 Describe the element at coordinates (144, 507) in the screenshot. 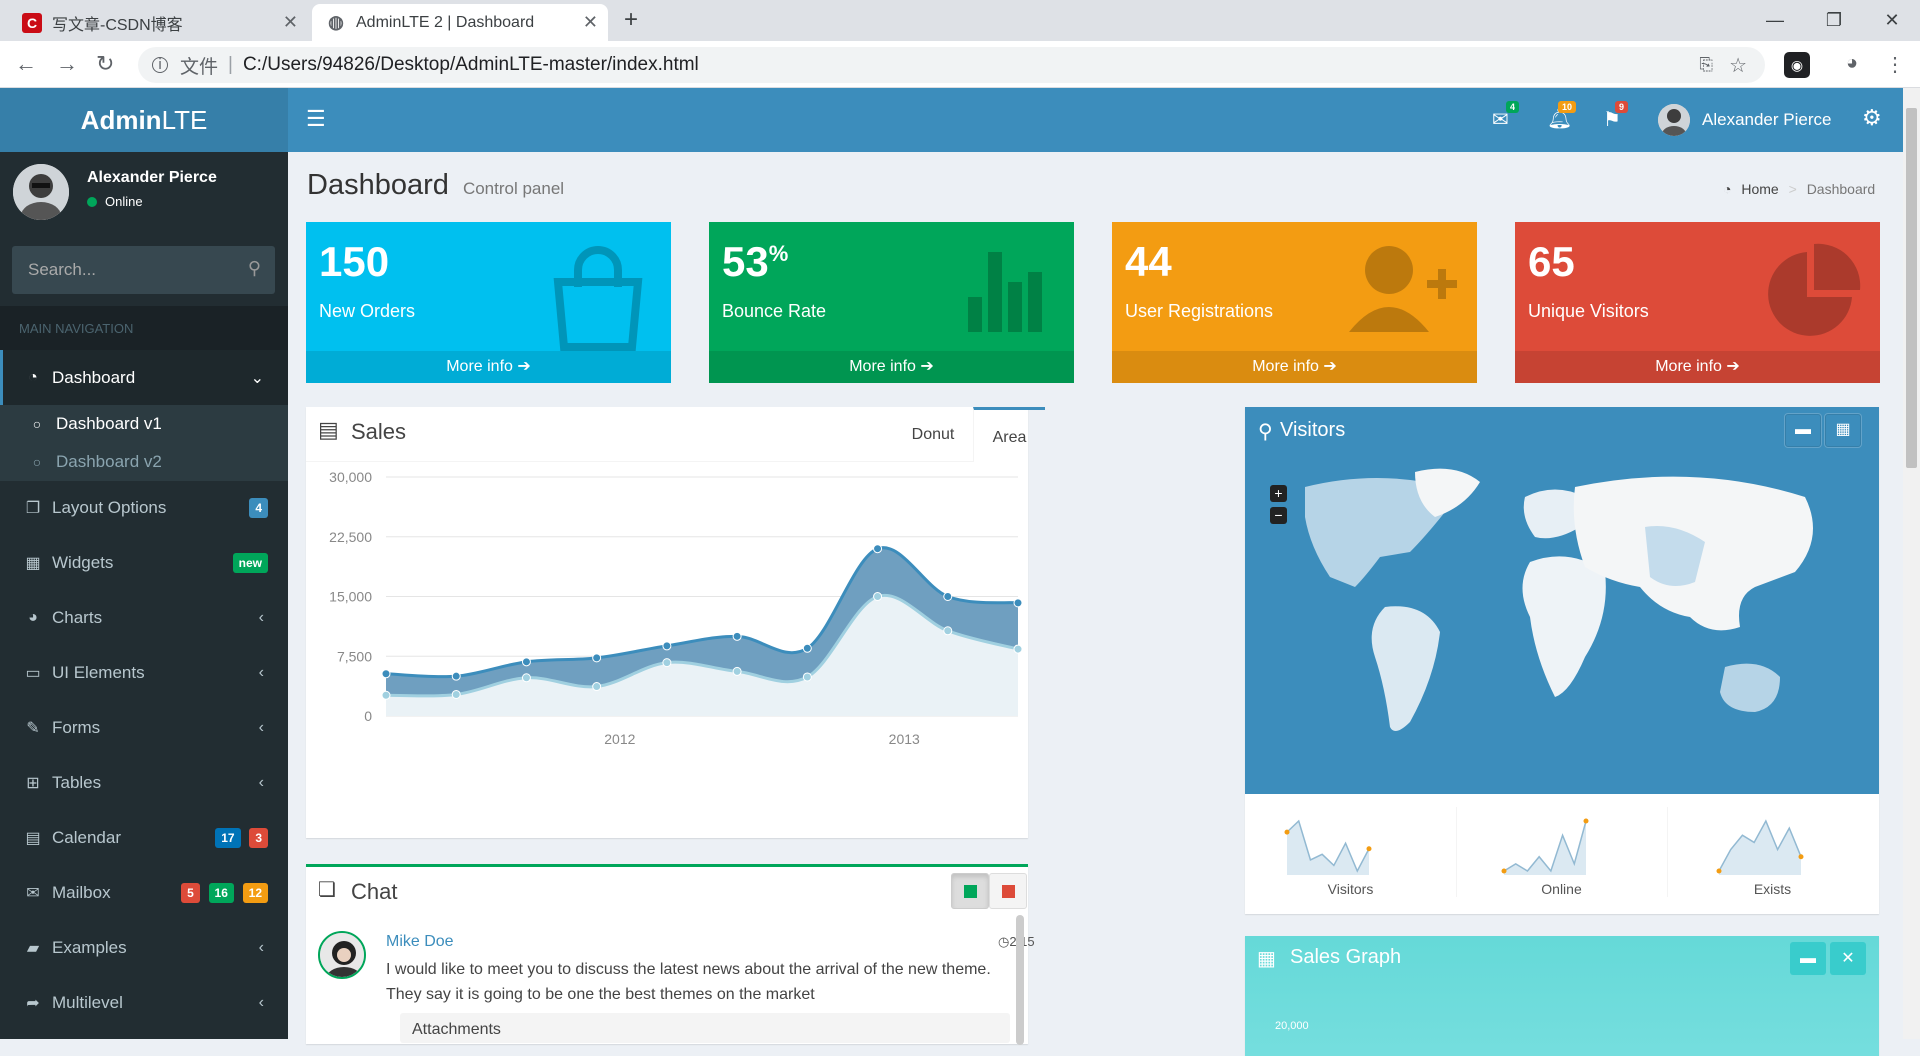

I see `sidebar-item-layout: ❐ Layout Options 4` at that location.